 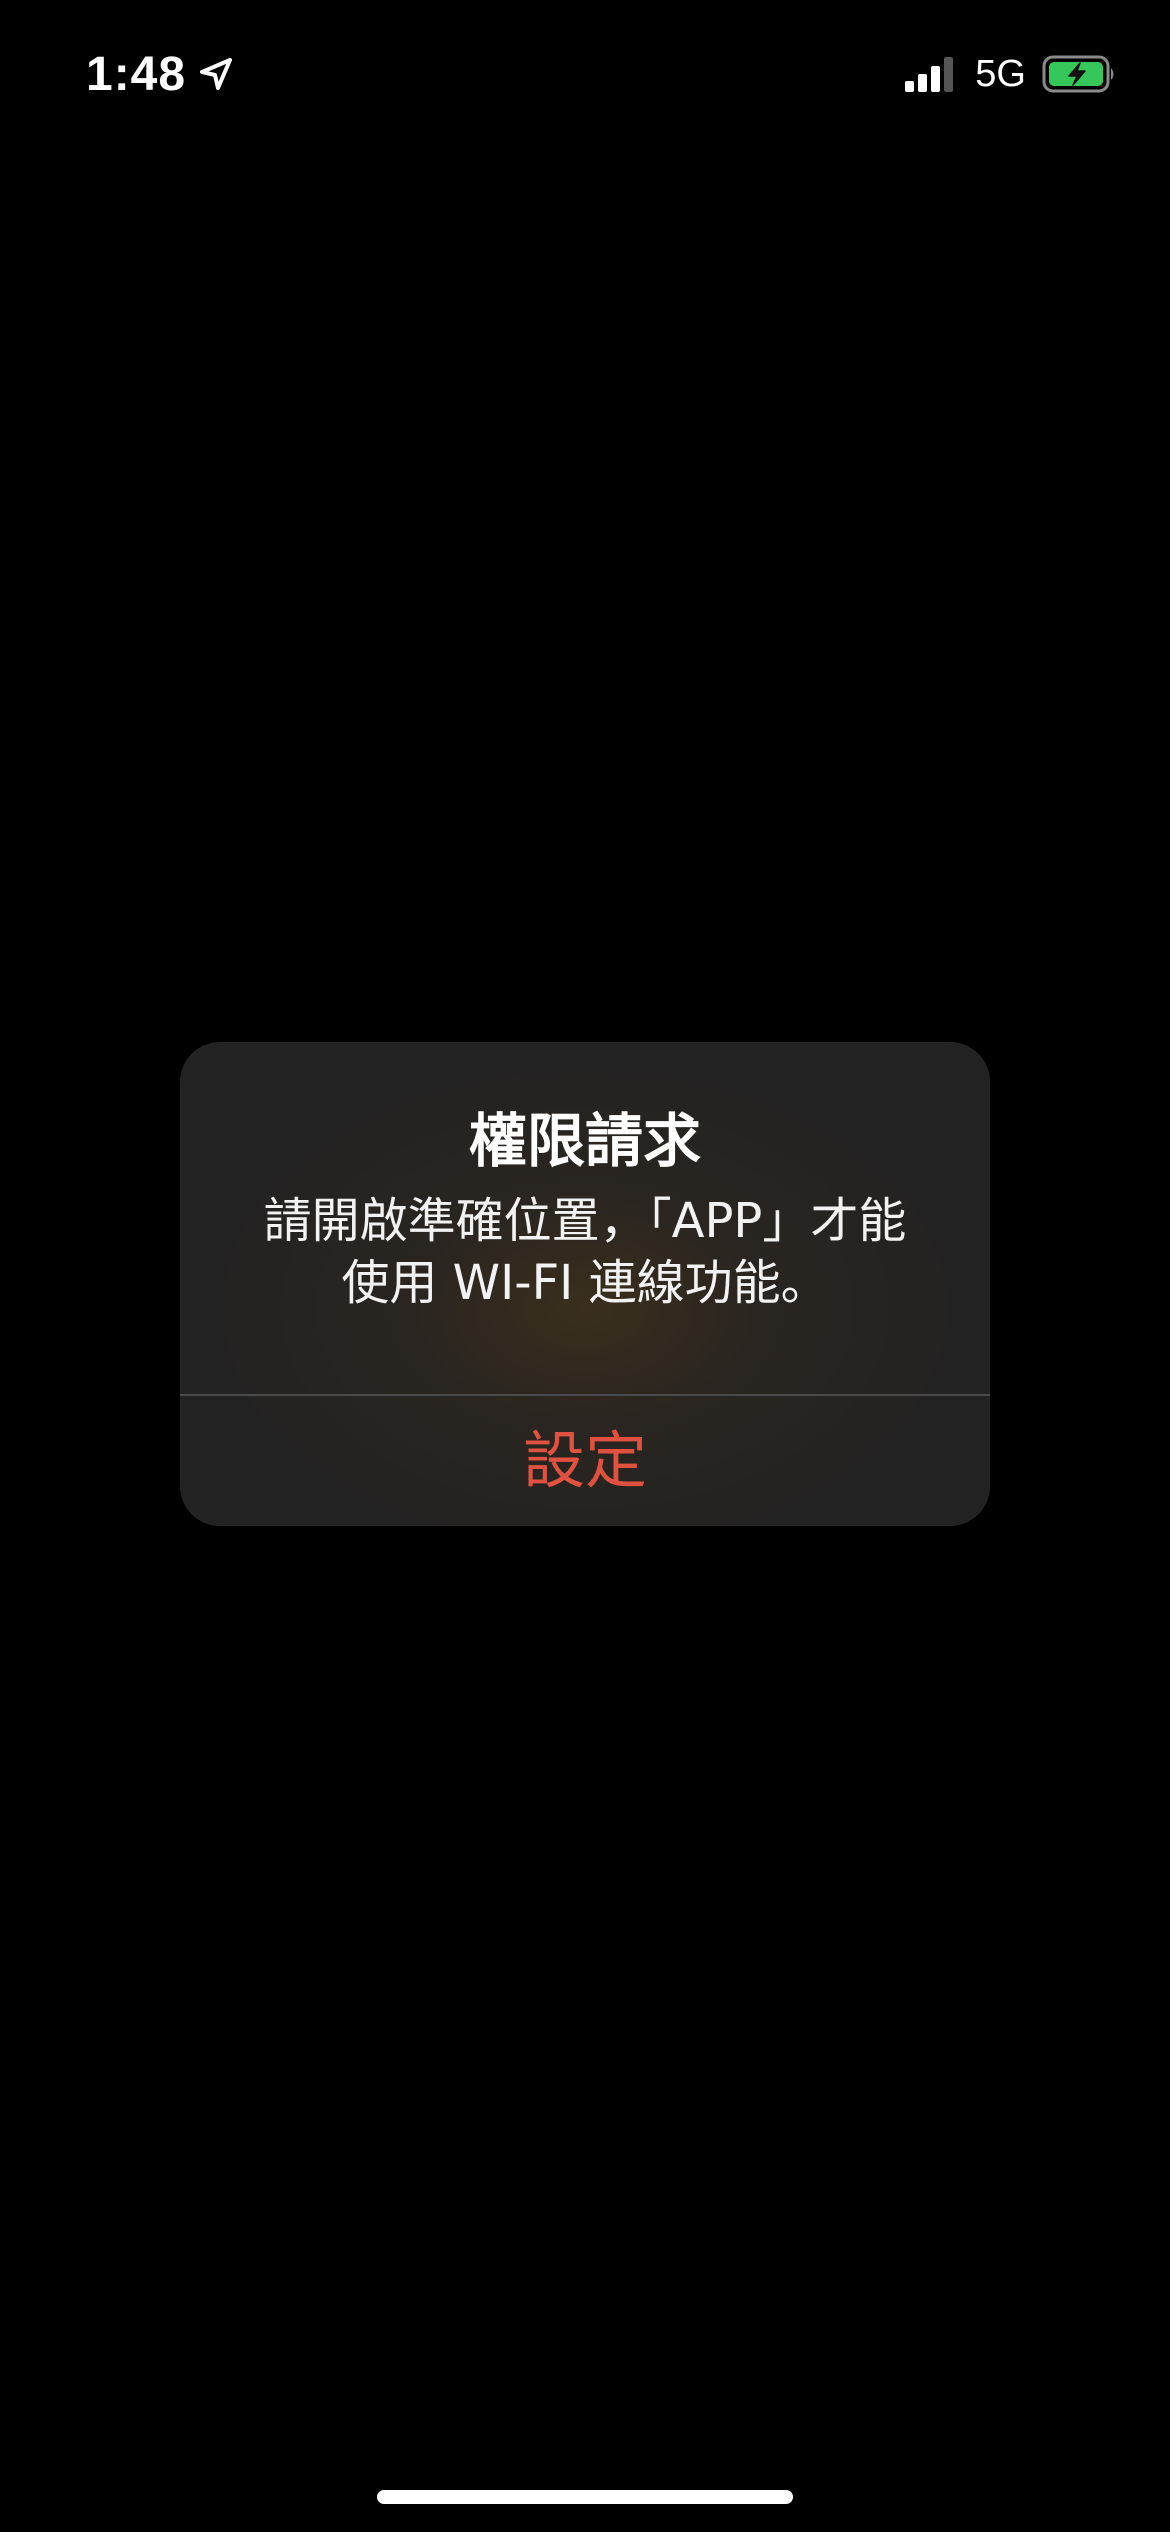 What do you see at coordinates (136, 74) in the screenshot?
I see `status-time: 1:48` at bounding box center [136, 74].